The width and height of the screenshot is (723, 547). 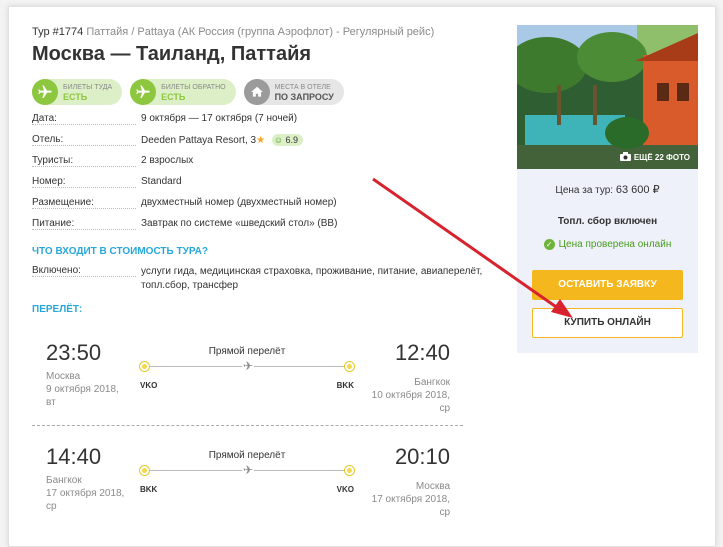 I want to click on page-title: Москва — Таиланд, Паттайя, so click(x=172, y=54).